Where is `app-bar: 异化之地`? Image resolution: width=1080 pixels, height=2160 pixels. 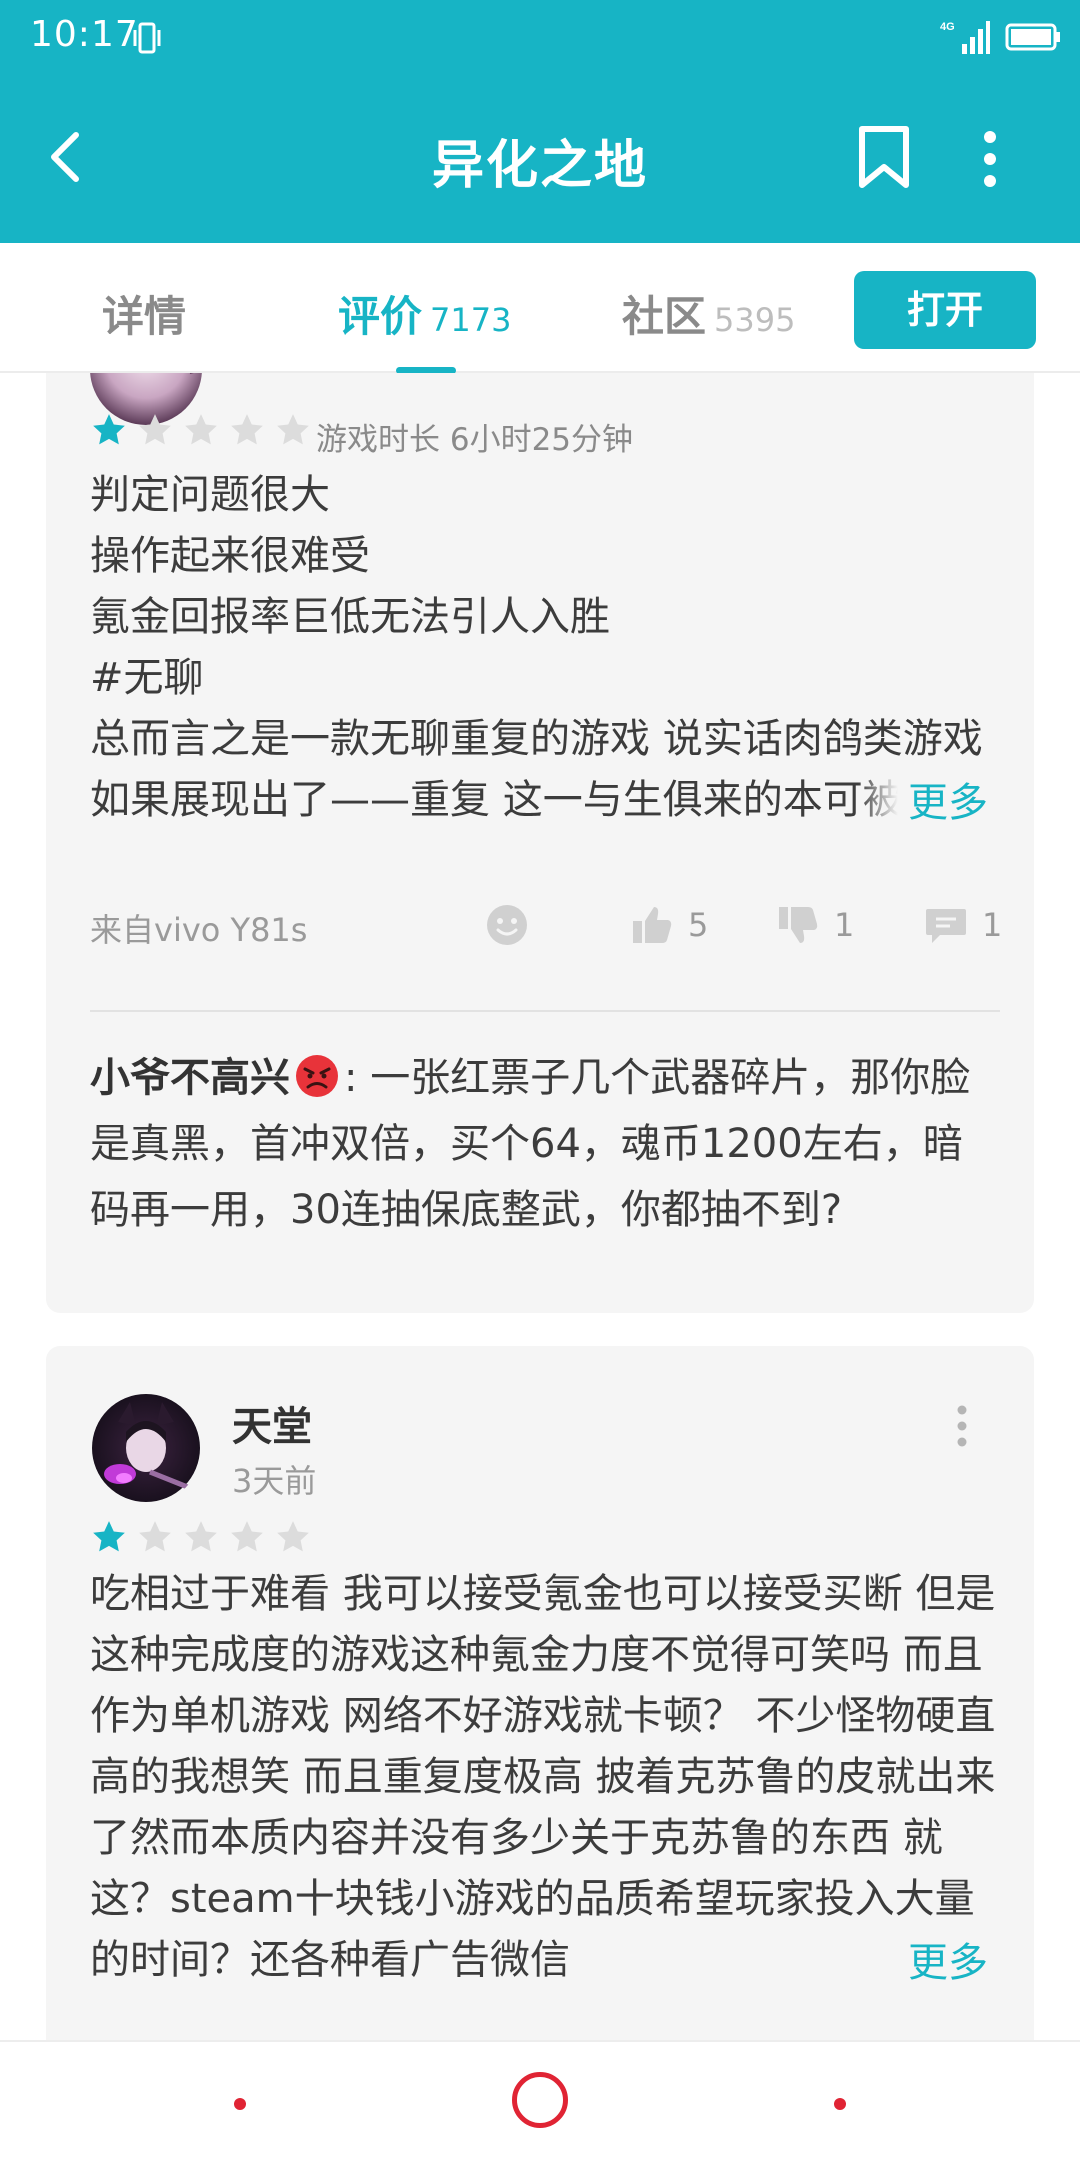
app-bar: 异化之地 is located at coordinates (540, 159).